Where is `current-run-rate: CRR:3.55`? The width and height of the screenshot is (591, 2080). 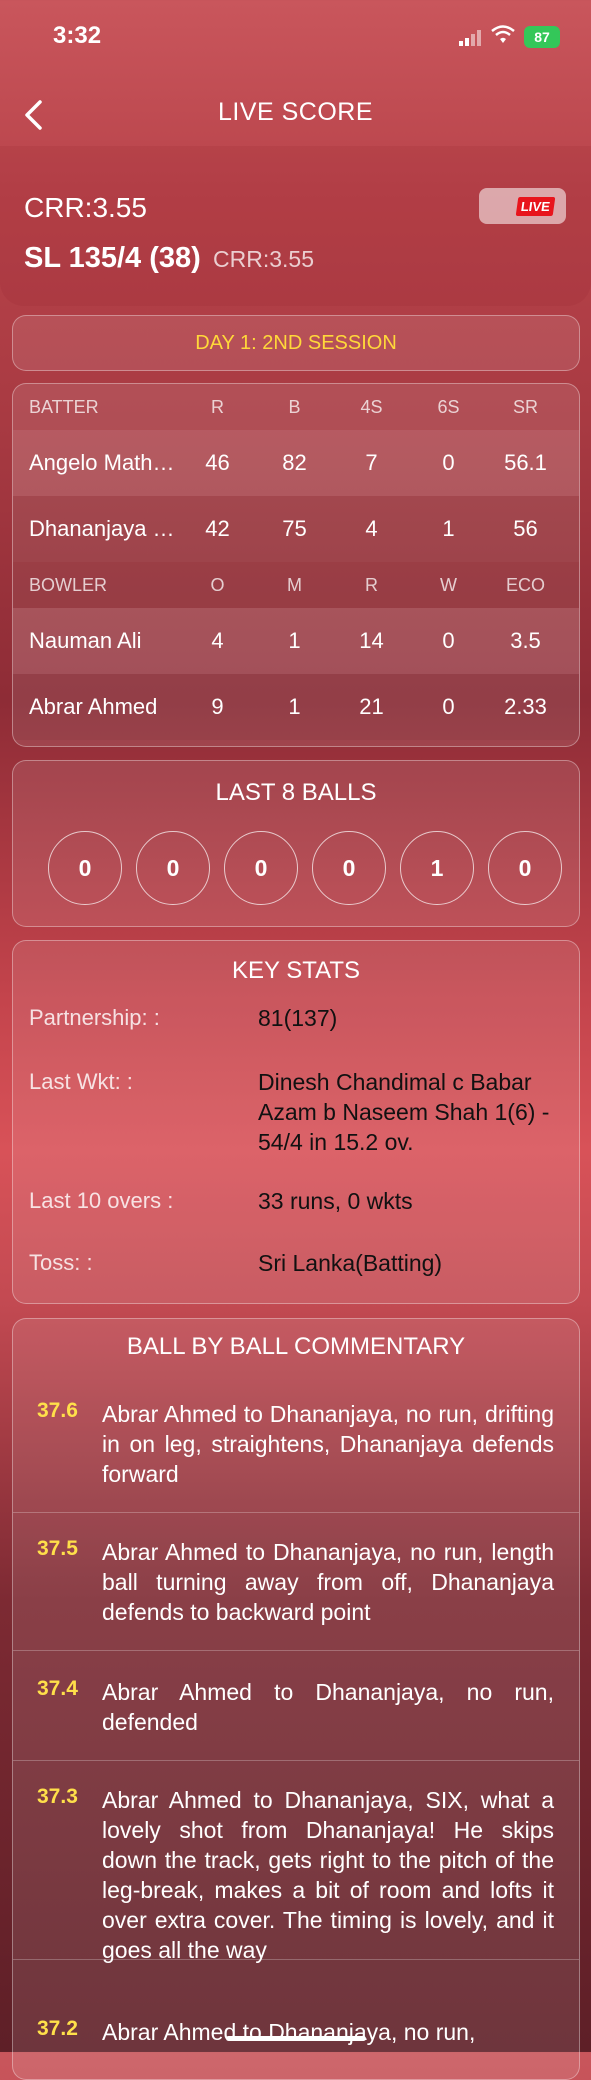 current-run-rate: CRR:3.55 is located at coordinates (85, 207).